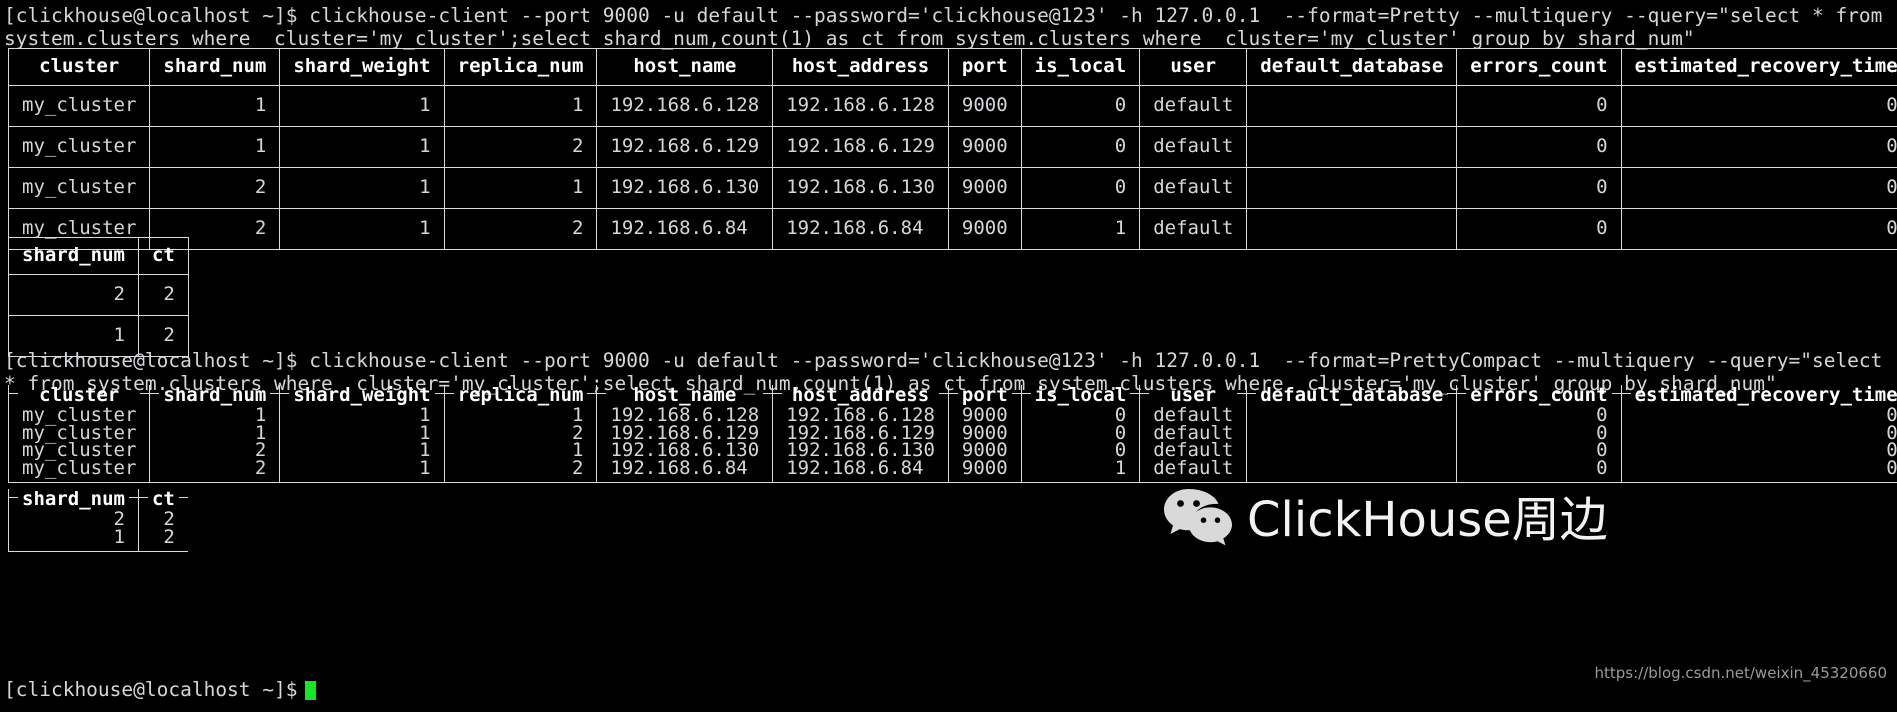 This screenshot has width=1897, height=712. I want to click on cursor-block, so click(310, 690).